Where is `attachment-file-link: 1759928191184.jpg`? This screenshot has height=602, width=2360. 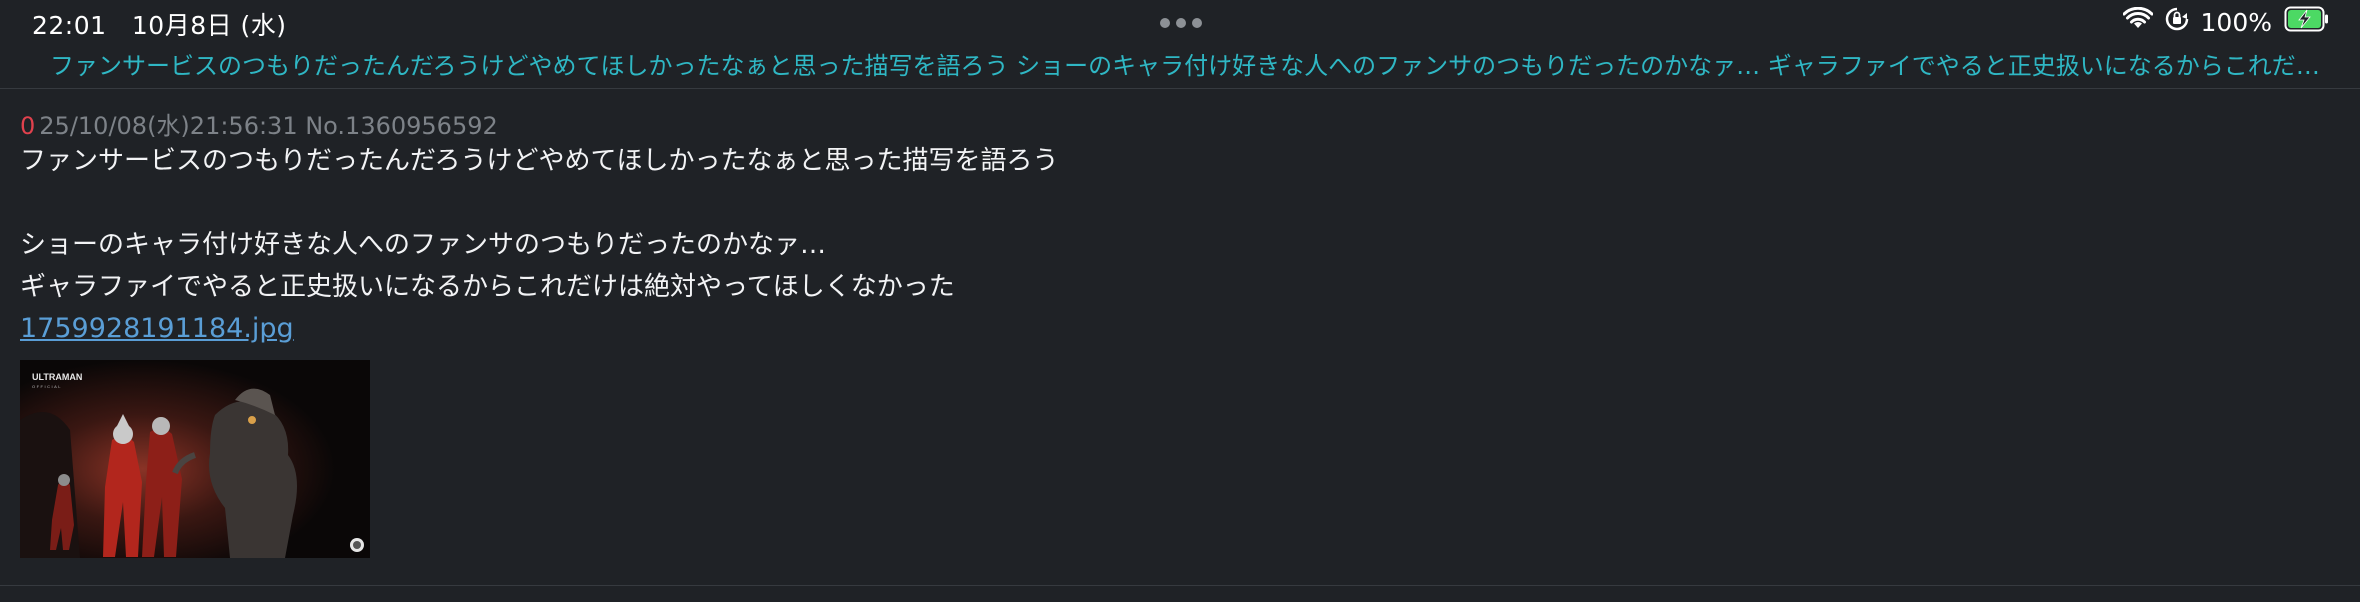 attachment-file-link: 1759928191184.jpg is located at coordinates (157, 329).